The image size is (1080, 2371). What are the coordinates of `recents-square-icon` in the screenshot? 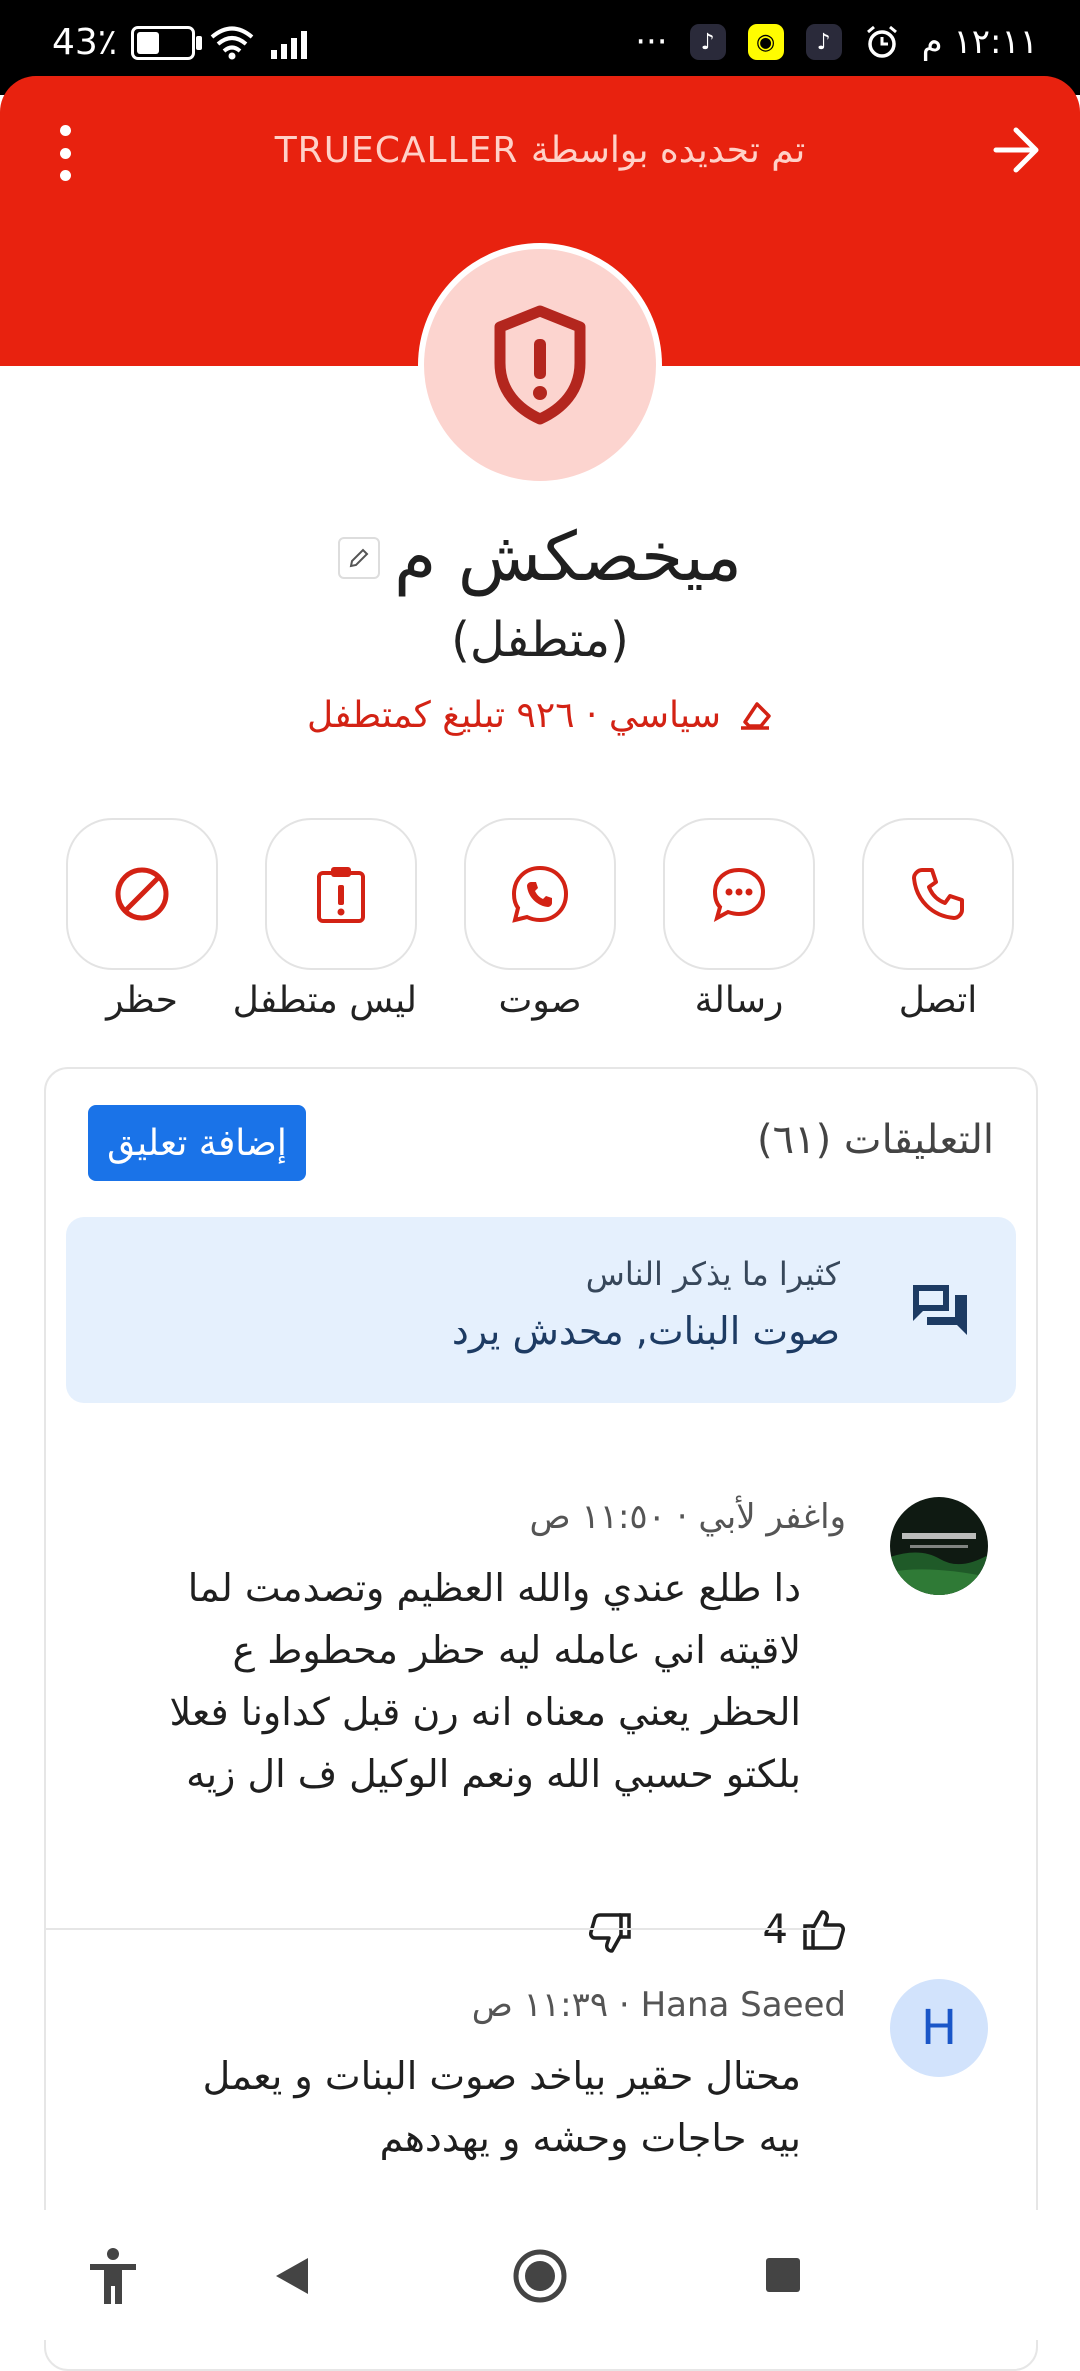 It's located at (783, 2275).